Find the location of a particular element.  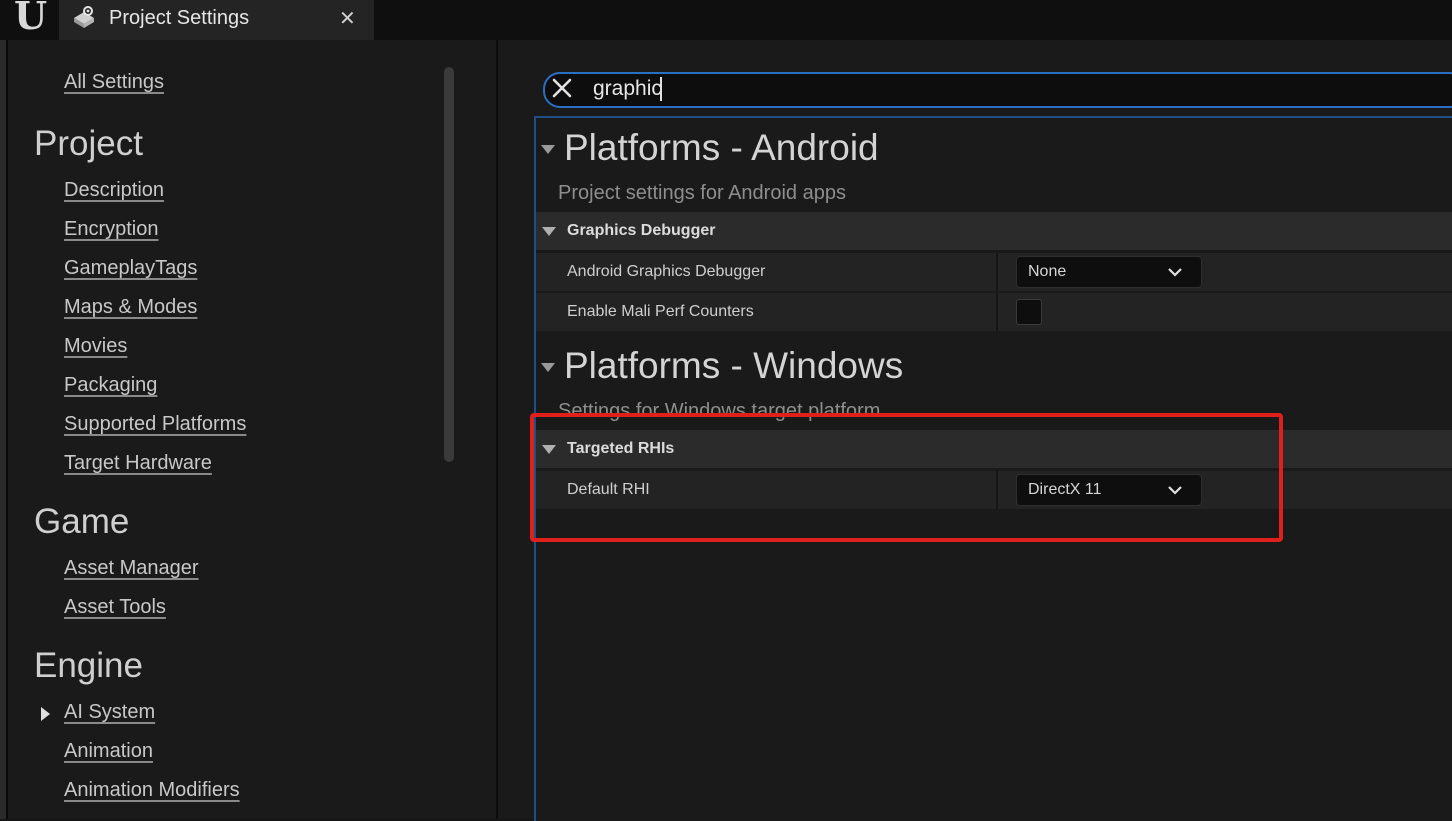

enable-mali-perf-counters-checkbox is located at coordinates (1029, 312).